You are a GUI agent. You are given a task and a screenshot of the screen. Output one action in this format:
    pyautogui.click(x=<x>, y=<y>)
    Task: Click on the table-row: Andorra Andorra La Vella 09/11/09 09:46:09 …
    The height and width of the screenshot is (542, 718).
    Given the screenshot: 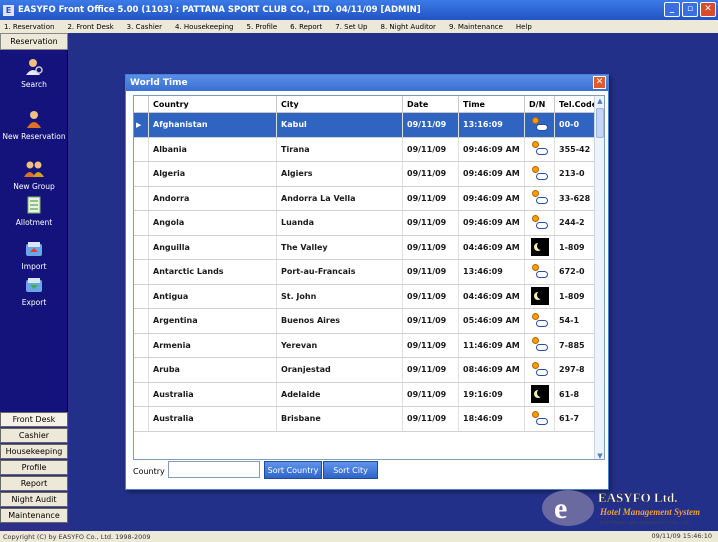 What is the action you would take?
    pyautogui.click(x=369, y=198)
    